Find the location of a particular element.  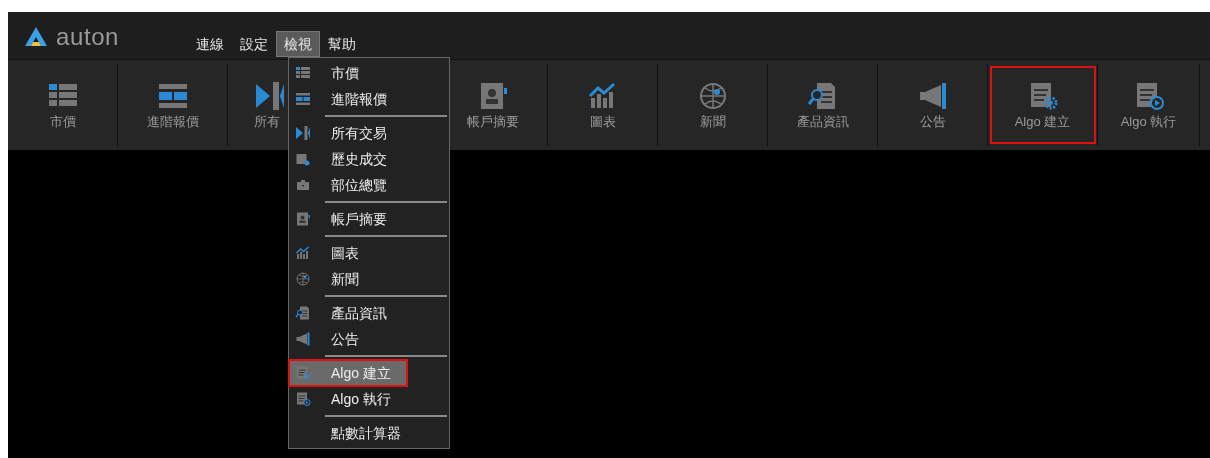

menu-item: 連線 is located at coordinates (210, 44).